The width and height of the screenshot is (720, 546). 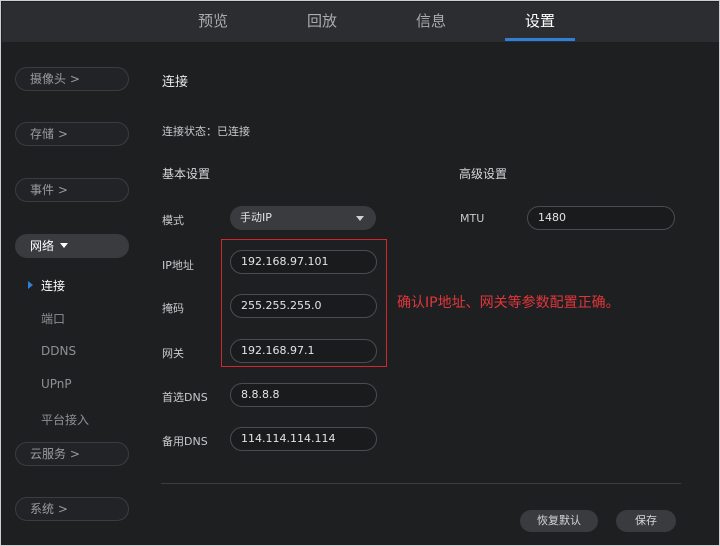 What do you see at coordinates (431, 22) in the screenshot?
I see `tab-info: 信息` at bounding box center [431, 22].